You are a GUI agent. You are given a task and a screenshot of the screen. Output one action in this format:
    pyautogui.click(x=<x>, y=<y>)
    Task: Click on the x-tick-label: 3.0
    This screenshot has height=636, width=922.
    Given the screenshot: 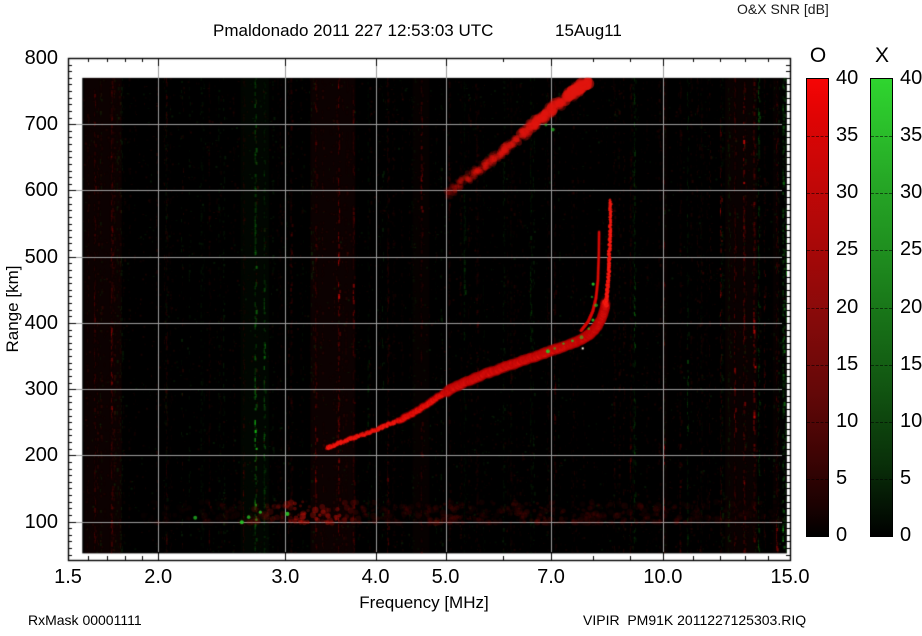 What is the action you would take?
    pyautogui.click(x=285, y=577)
    